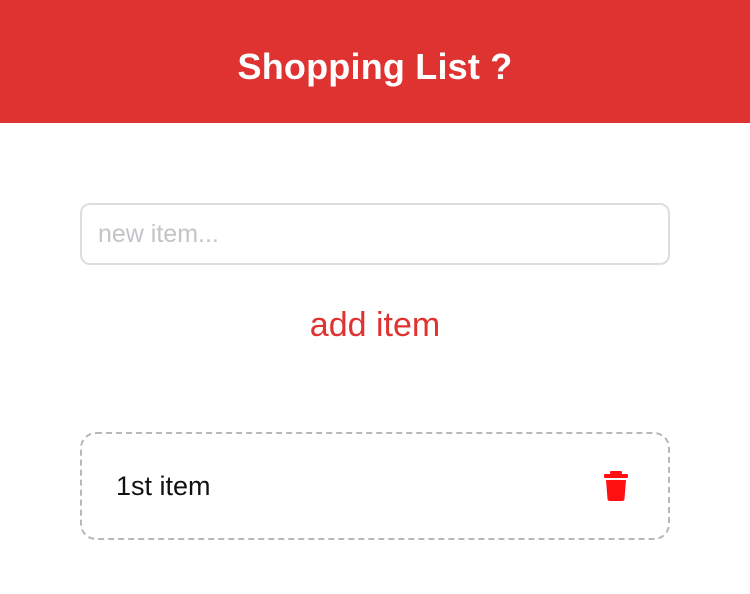 Image resolution: width=750 pixels, height=594 pixels. I want to click on item-list: 1st item, so click(375, 486).